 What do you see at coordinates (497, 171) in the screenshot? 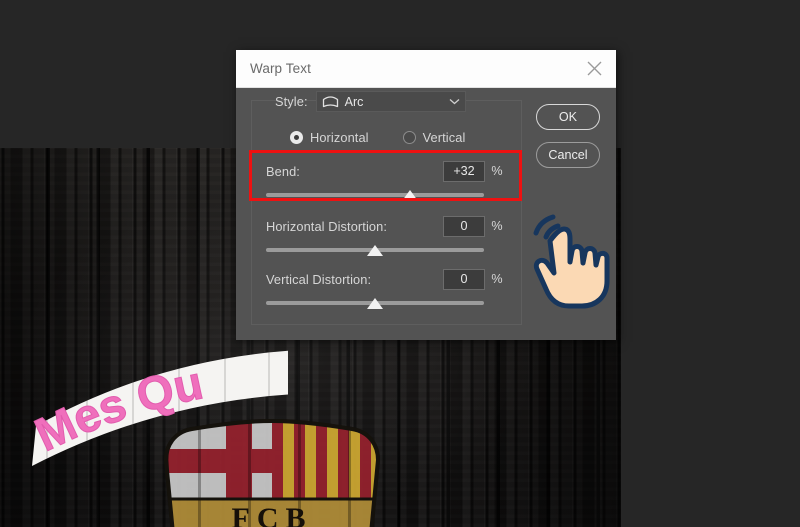
I see `bend-unit: %` at bounding box center [497, 171].